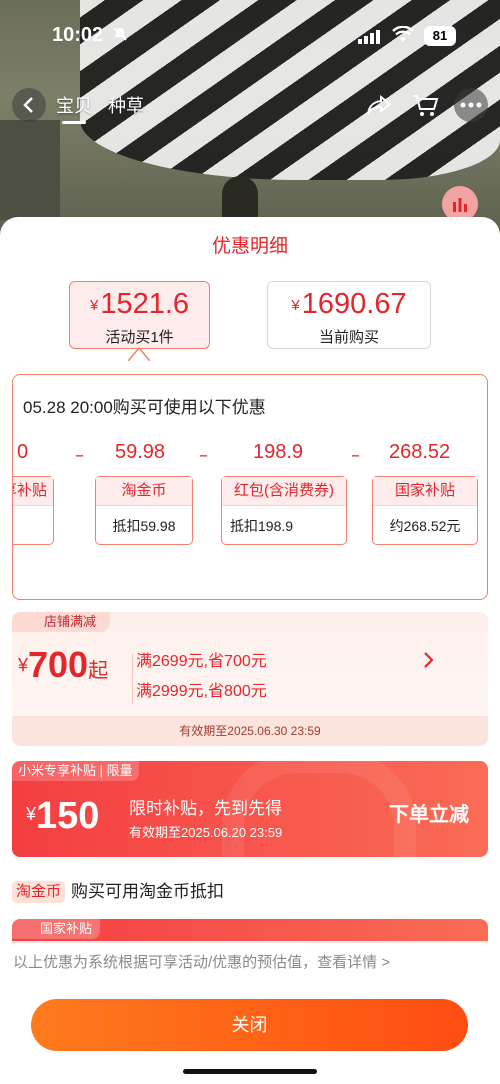 This screenshot has height=1084, width=500. Describe the element at coordinates (201, 691) in the screenshot. I see `shop-rule-2: 满2999元,省800元` at that location.